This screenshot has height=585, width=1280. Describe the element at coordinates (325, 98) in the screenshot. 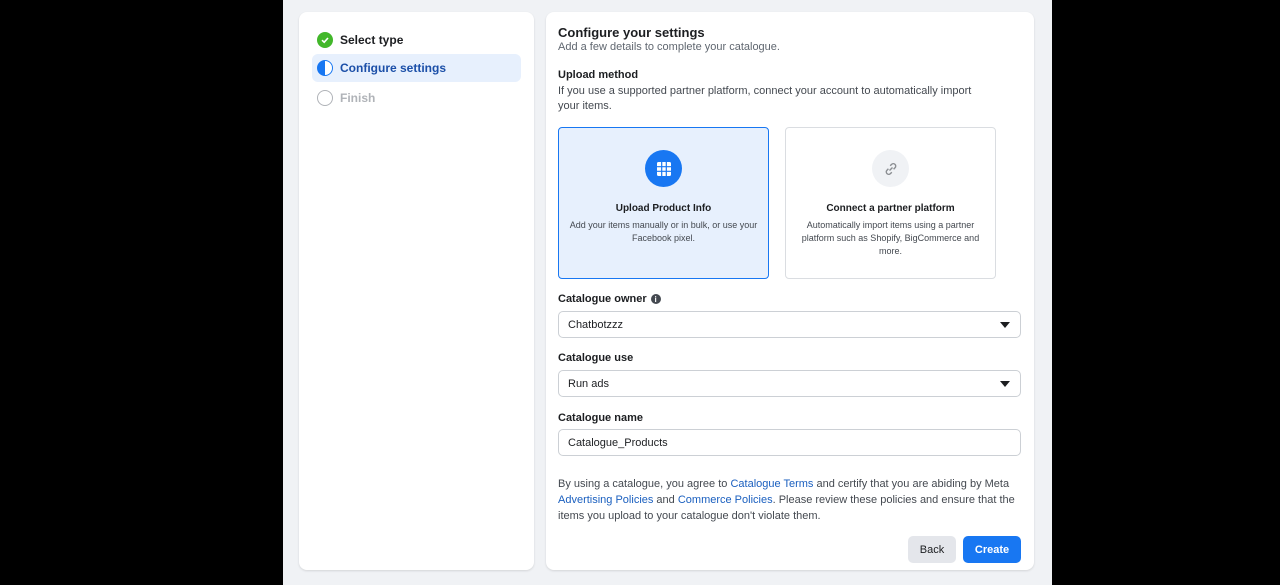

I see `empty-circle-icon` at that location.